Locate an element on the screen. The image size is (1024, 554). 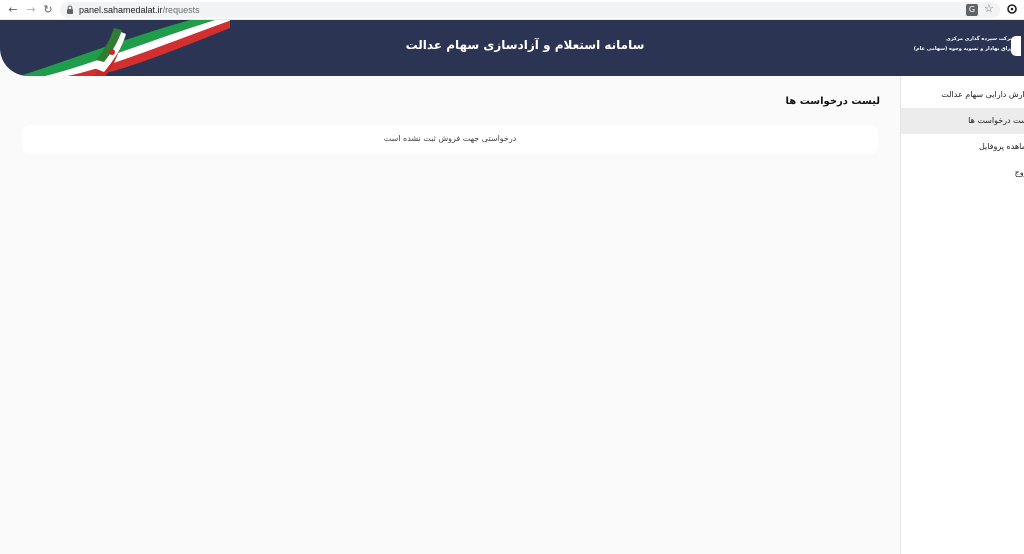
reload-icon: ↻ is located at coordinates (48, 10).